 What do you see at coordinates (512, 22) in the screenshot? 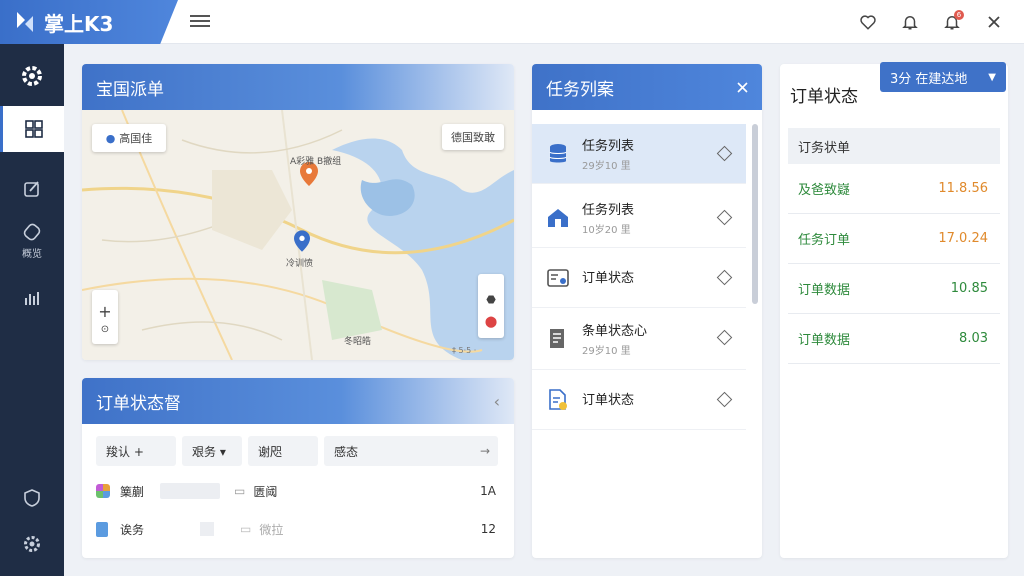
I see `top-bar: 掌上K3 6` at bounding box center [512, 22].